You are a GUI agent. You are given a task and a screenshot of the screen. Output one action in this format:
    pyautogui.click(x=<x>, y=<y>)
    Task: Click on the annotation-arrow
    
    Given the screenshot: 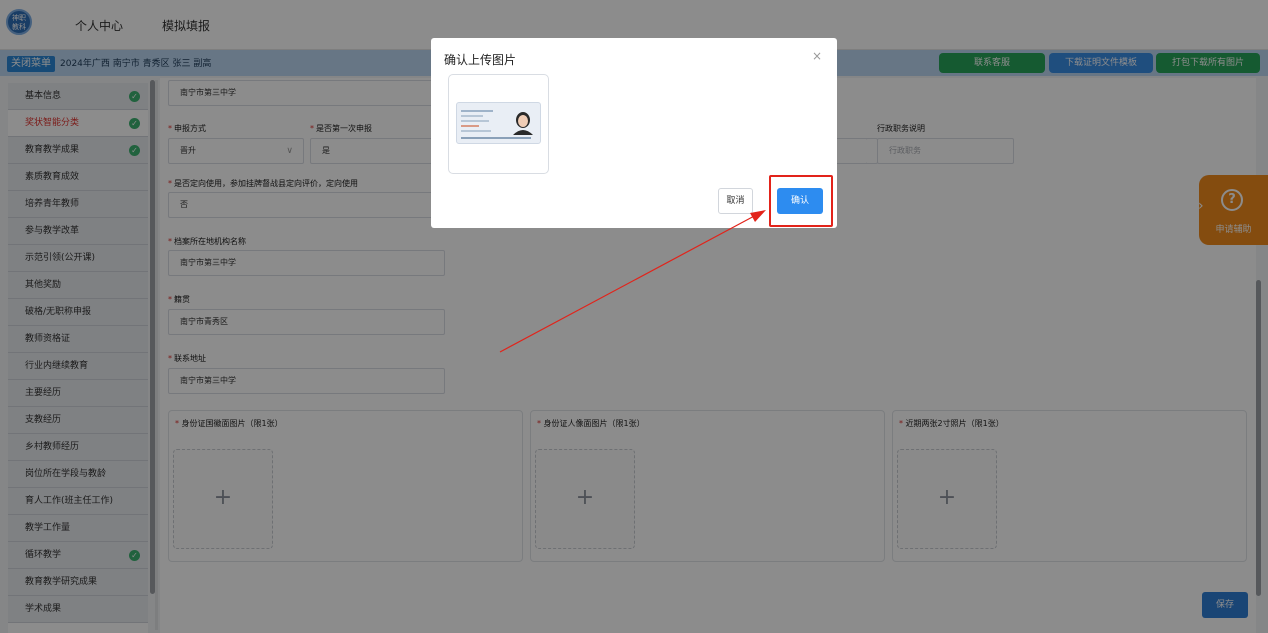 What is the action you would take?
    pyautogui.click(x=632, y=281)
    